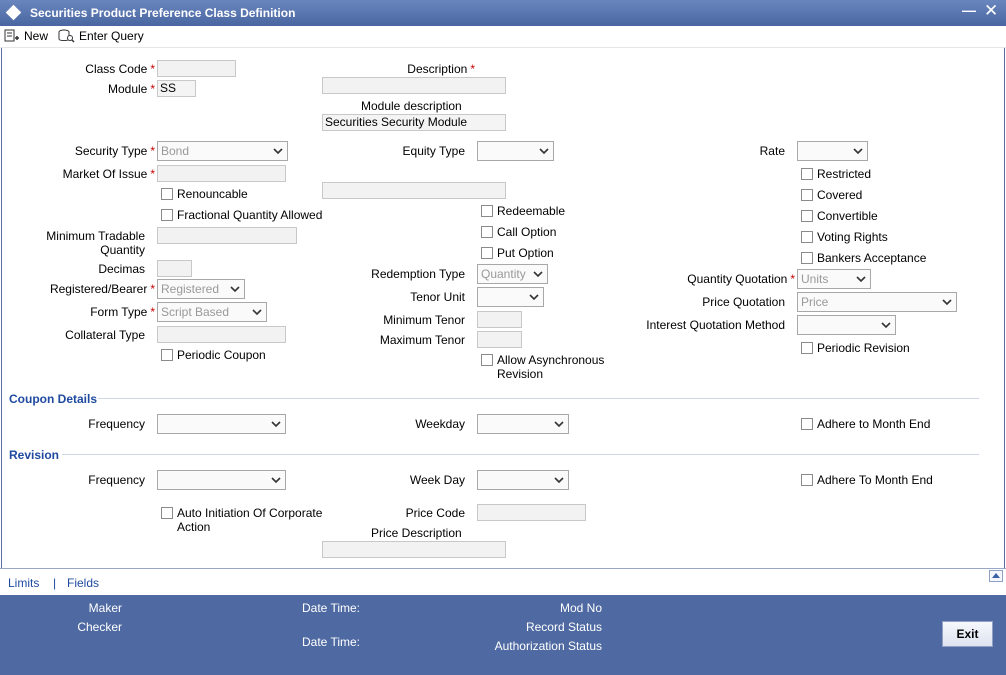  I want to click on market-of-issue-input, so click(221, 173).